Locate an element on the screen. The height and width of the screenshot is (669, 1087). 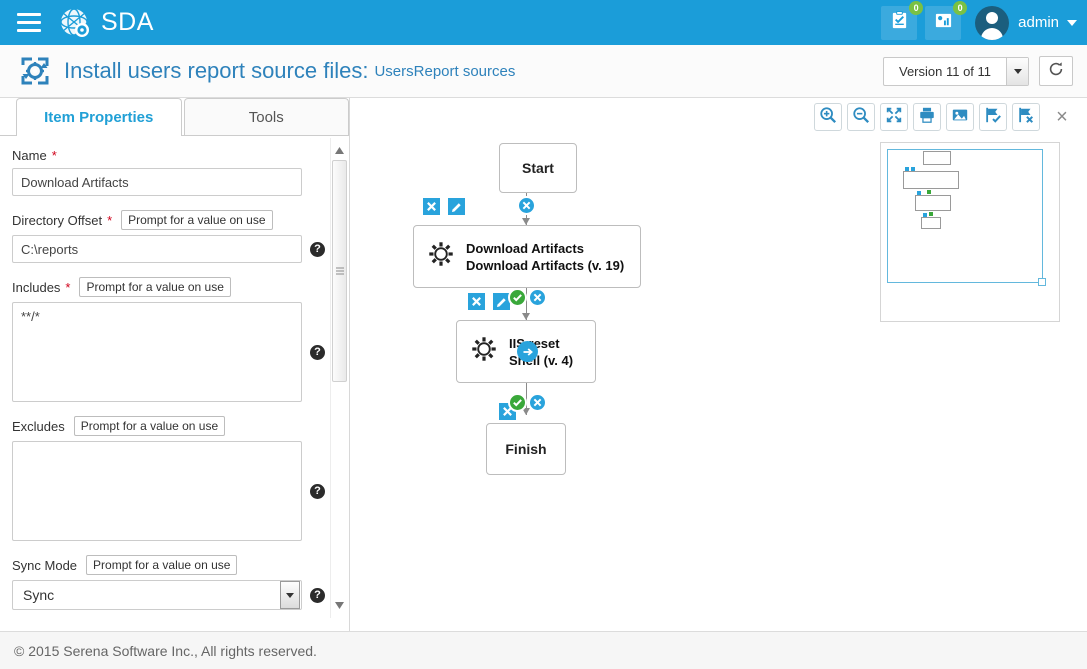
topbar-actions: 0 0 admin is located at coordinates (980, 22).